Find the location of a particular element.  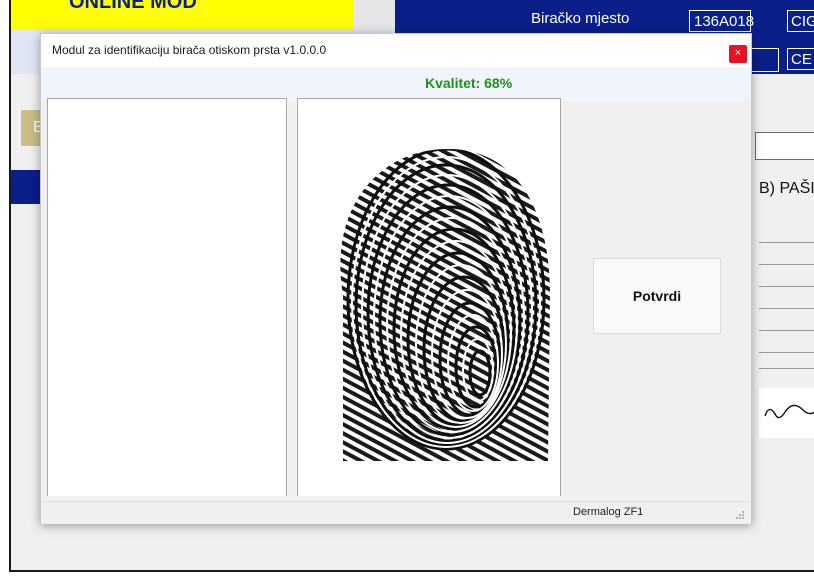

header-field-second-right: CE is located at coordinates (800, 59).